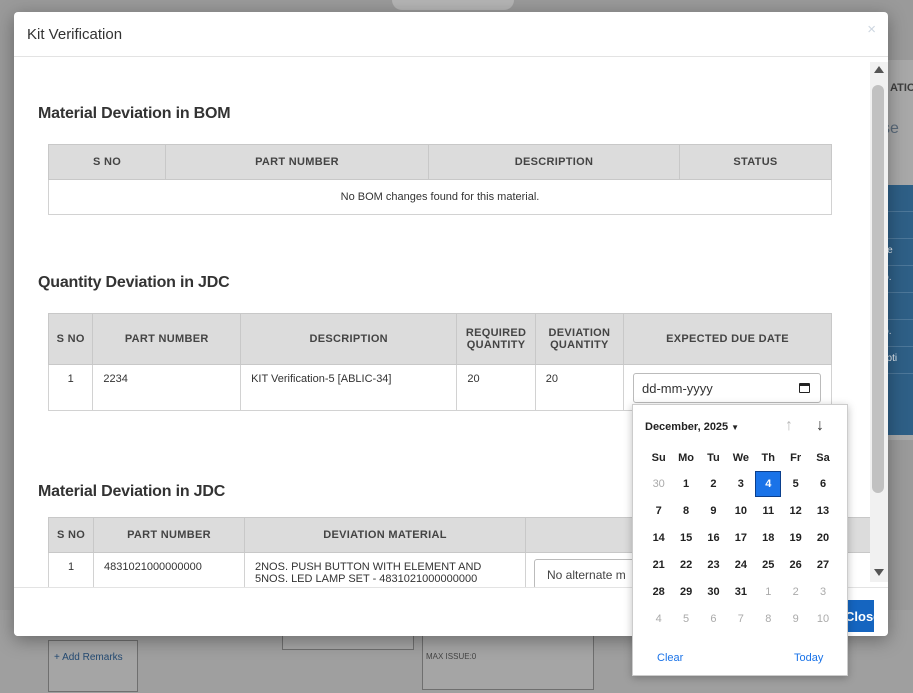 The width and height of the screenshot is (913, 693). I want to click on weekday-label: Su, so click(658, 458).